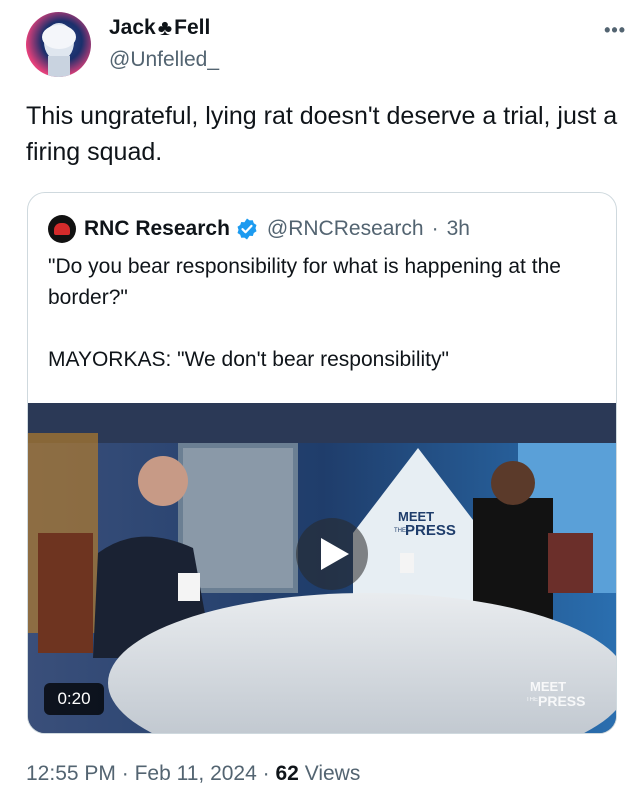 Image resolution: width=643 pixels, height=807 pixels. Describe the element at coordinates (74, 699) in the screenshot. I see `video-duration: 0:20` at that location.